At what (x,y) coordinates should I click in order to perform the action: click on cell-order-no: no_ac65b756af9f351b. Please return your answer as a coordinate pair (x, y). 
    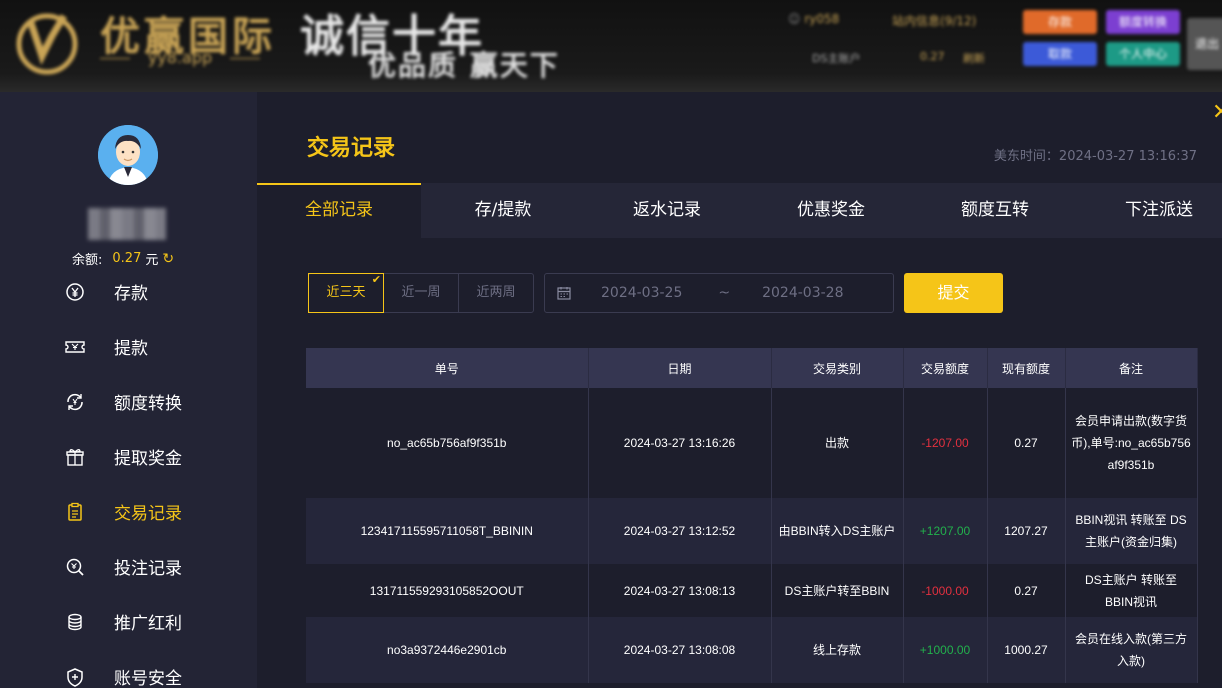
    Looking at the image, I should click on (447, 443).